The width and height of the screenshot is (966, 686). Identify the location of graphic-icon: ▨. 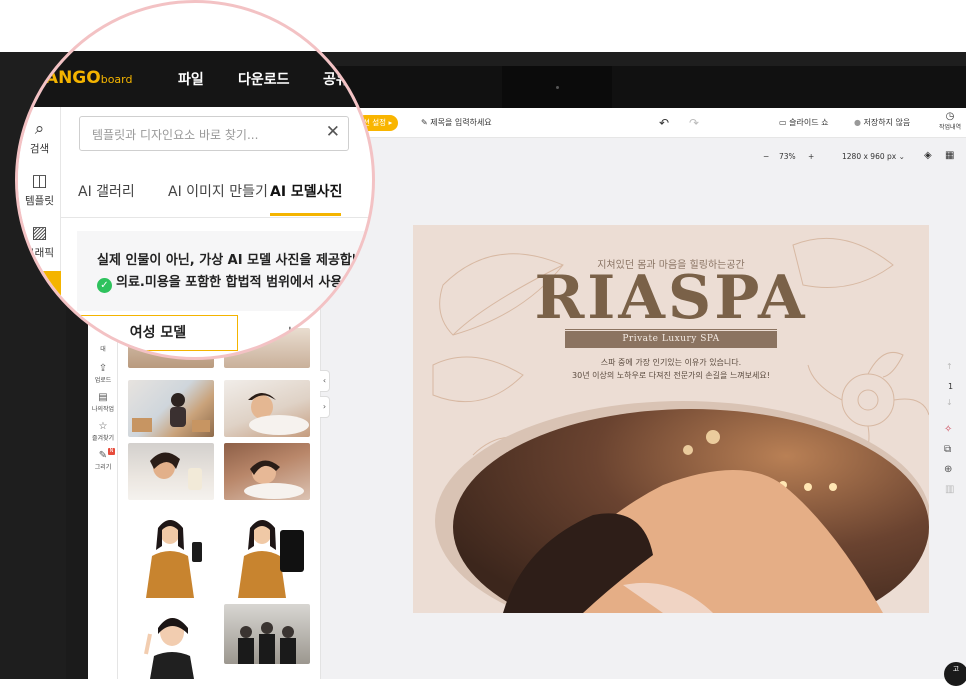
(39, 233).